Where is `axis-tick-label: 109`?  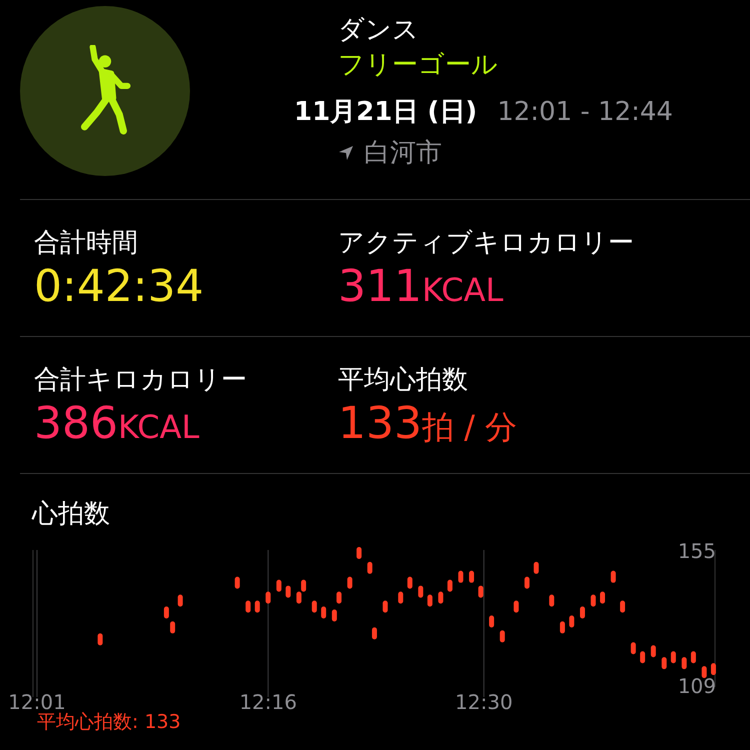 axis-tick-label: 109 is located at coordinates (697, 686).